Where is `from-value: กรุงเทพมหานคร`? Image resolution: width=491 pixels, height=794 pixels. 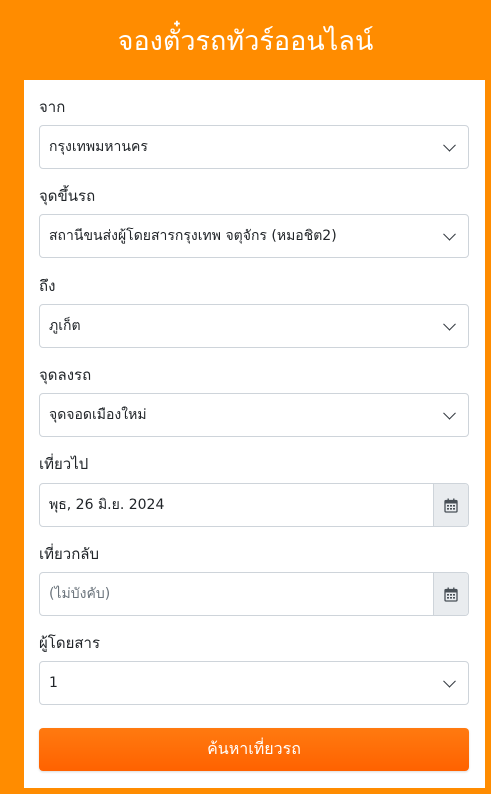 from-value: กรุงเทพมหานคร is located at coordinates (98, 147).